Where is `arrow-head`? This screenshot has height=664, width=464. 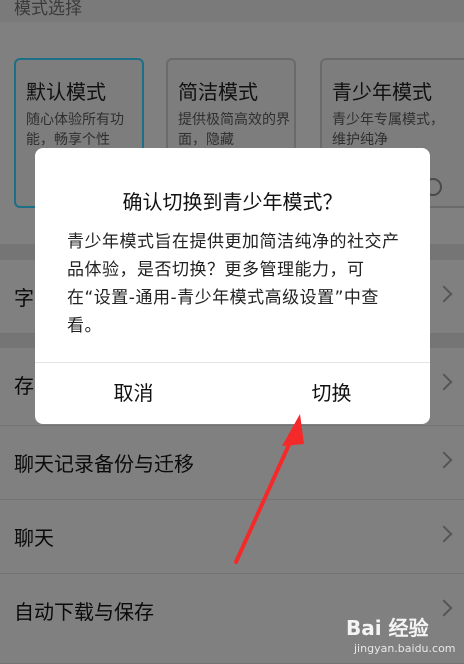
arrow-head is located at coordinates (293, 430).